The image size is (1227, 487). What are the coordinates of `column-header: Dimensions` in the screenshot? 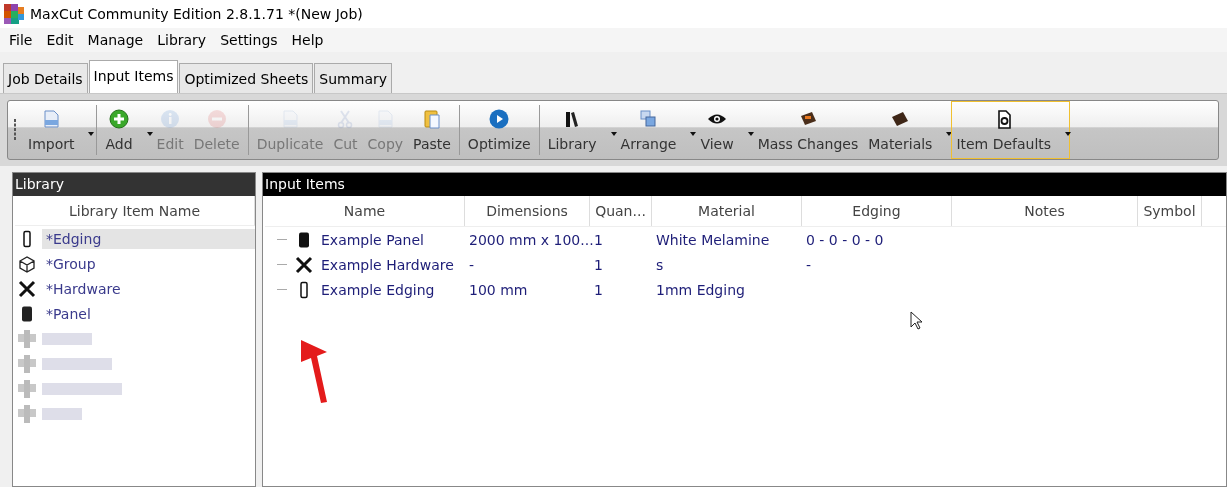 It's located at (527, 211).